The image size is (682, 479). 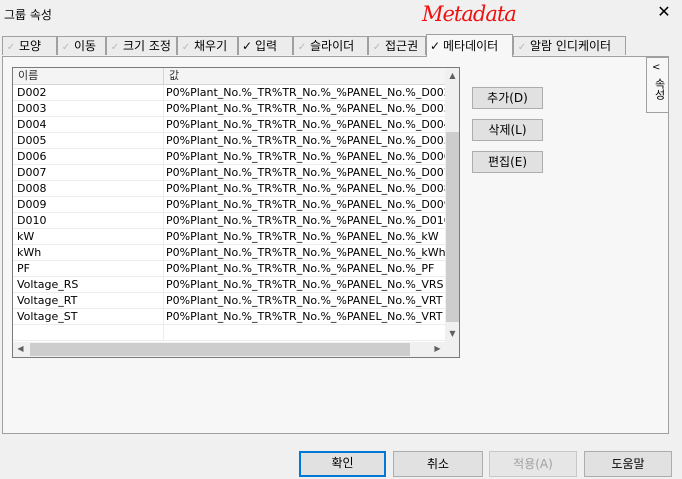 I want to click on cancel-button: 취소, so click(x=438, y=464).